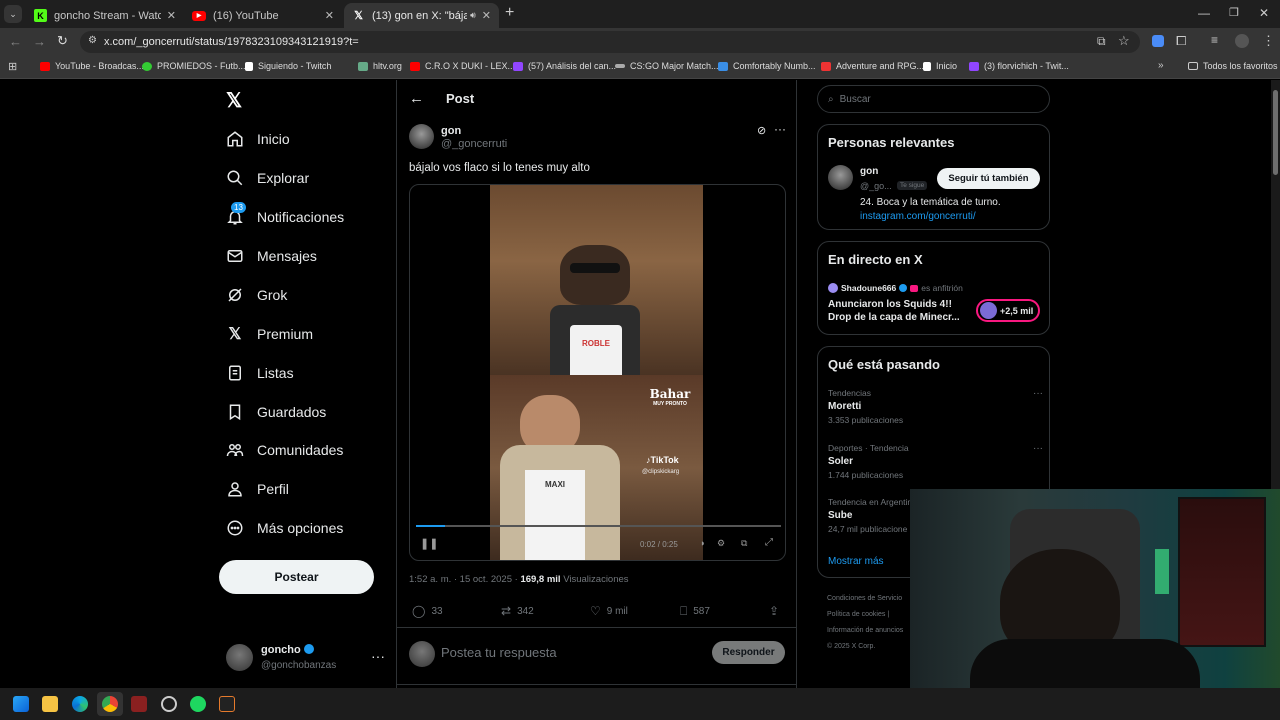 This screenshot has height=720, width=1280. What do you see at coordinates (744, 543) in the screenshot?
I see `pip-icon: ⧉` at bounding box center [744, 543].